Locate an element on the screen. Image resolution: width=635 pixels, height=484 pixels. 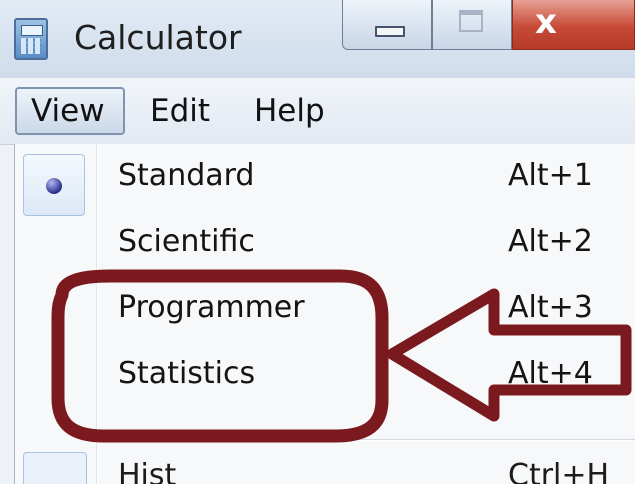
menu-item-history: Hist Ctrl+H is located at coordinates (325, 464).